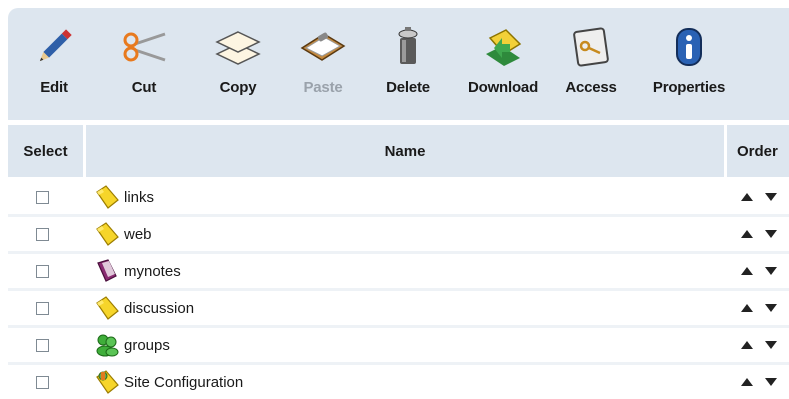 Image resolution: width=789 pixels, height=399 pixels. Describe the element at coordinates (54, 87) in the screenshot. I see `edit-button-label: Edit` at that location.